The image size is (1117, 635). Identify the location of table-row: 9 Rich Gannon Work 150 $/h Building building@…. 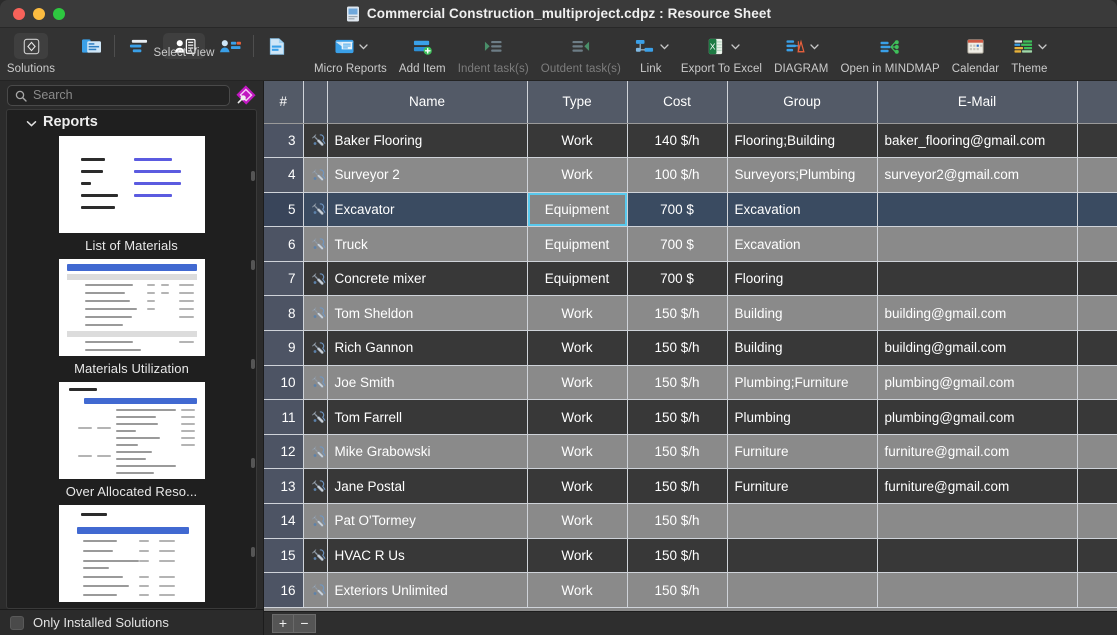
(690, 348).